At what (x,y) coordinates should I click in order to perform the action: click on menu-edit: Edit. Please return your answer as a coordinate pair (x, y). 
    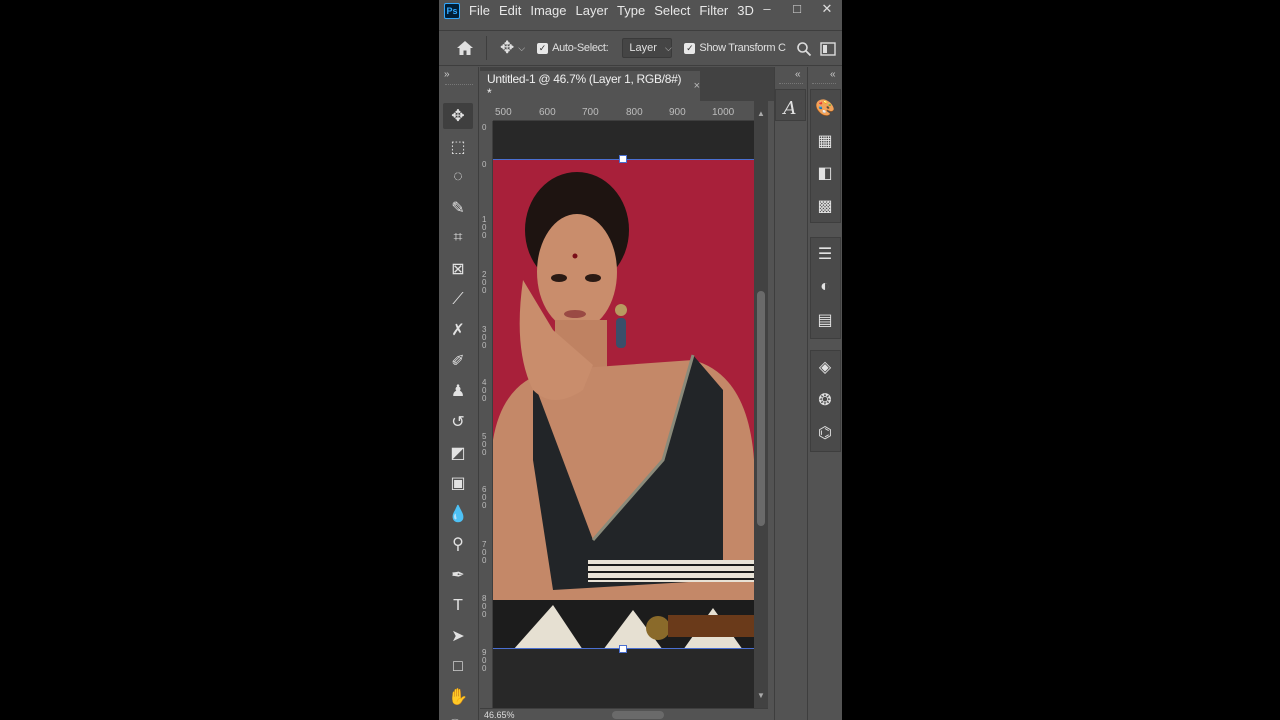
    Looking at the image, I should click on (510, 11).